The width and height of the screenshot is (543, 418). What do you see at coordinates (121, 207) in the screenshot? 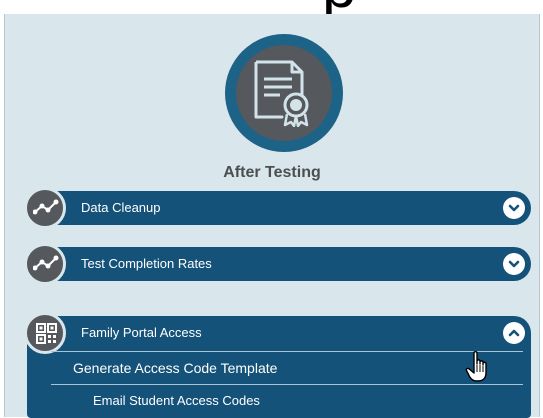
I see `accordion-label: Data Cleanup` at bounding box center [121, 207].